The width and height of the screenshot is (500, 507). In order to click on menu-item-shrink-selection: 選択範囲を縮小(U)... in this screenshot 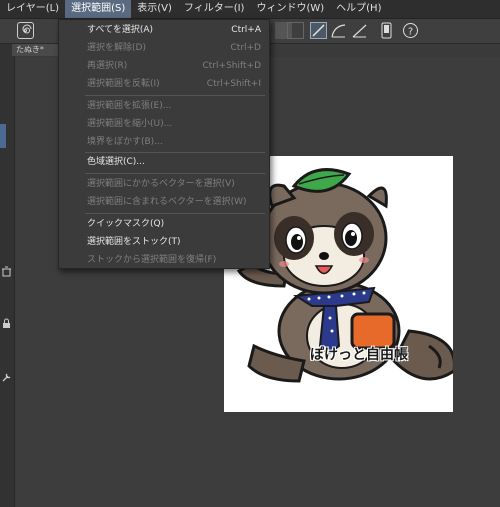, I will do `click(164, 124)`.